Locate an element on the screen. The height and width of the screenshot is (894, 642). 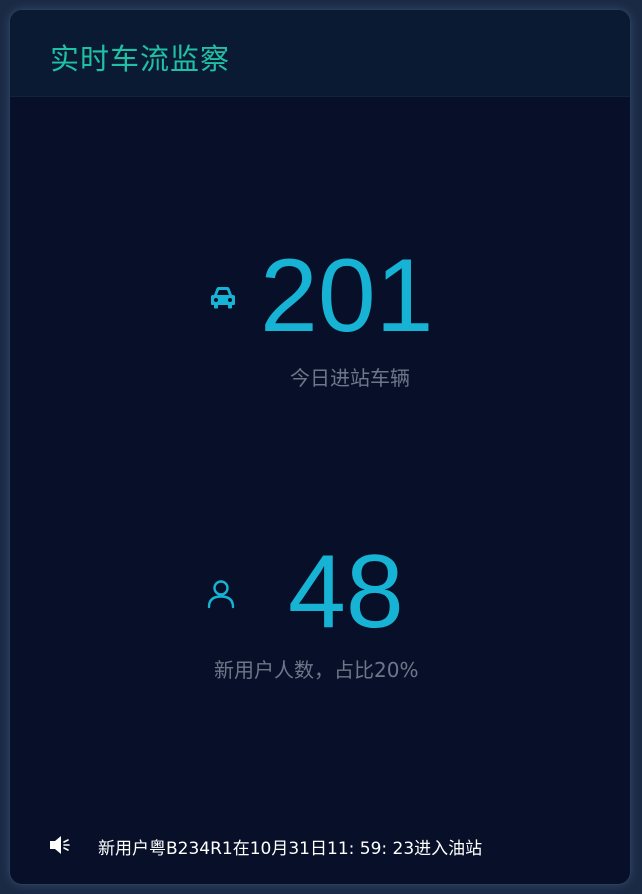
new-users-label: 新用户人数，占比20% is located at coordinates (316, 670).